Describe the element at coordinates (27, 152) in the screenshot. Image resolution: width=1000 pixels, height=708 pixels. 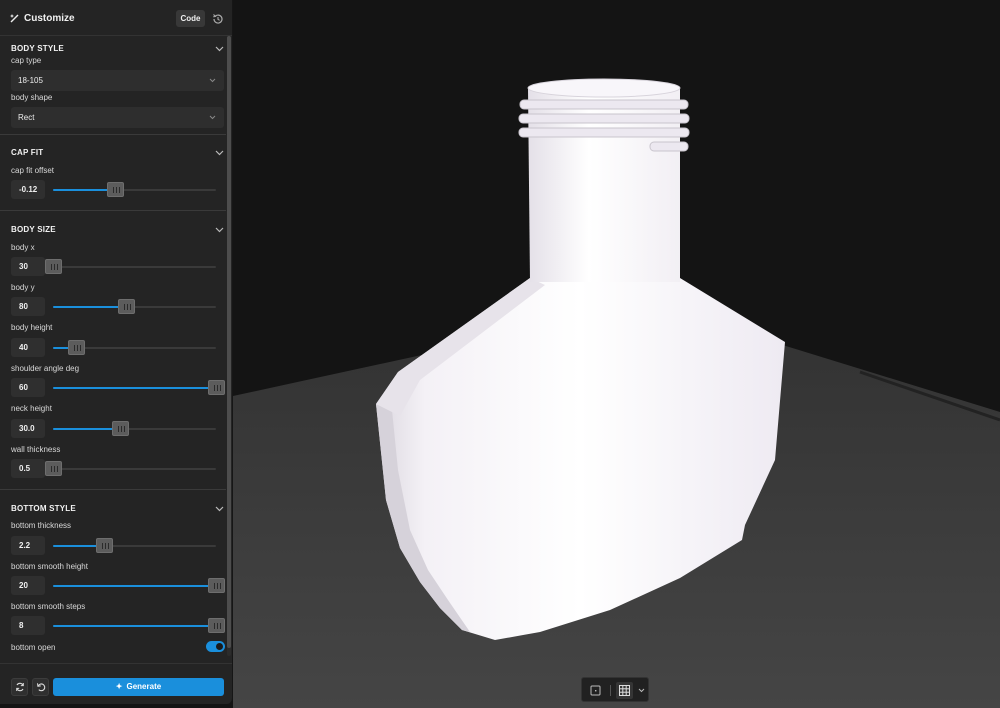
I see `section-title-cap-fit: CAP FIT` at that location.